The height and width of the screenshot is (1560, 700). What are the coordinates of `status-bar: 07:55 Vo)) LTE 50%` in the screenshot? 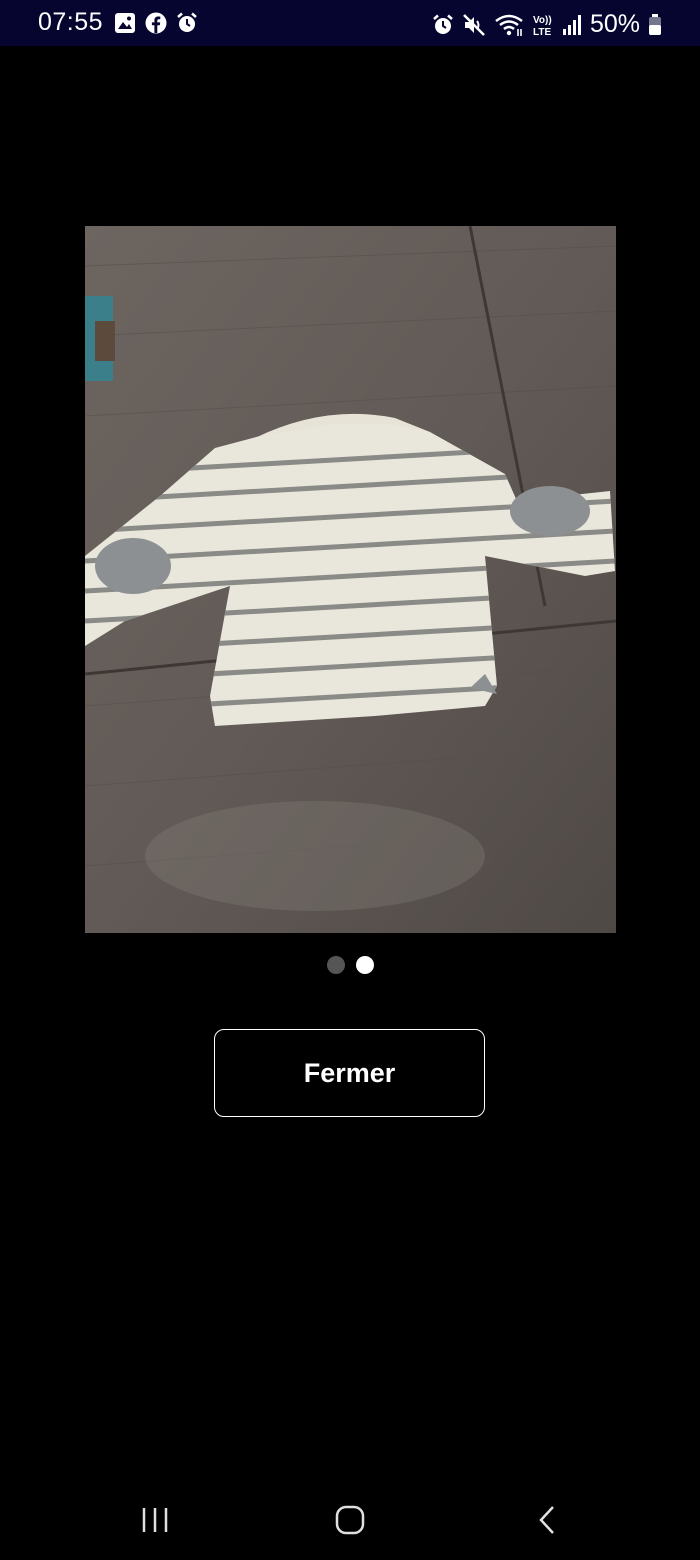 It's located at (350, 23).